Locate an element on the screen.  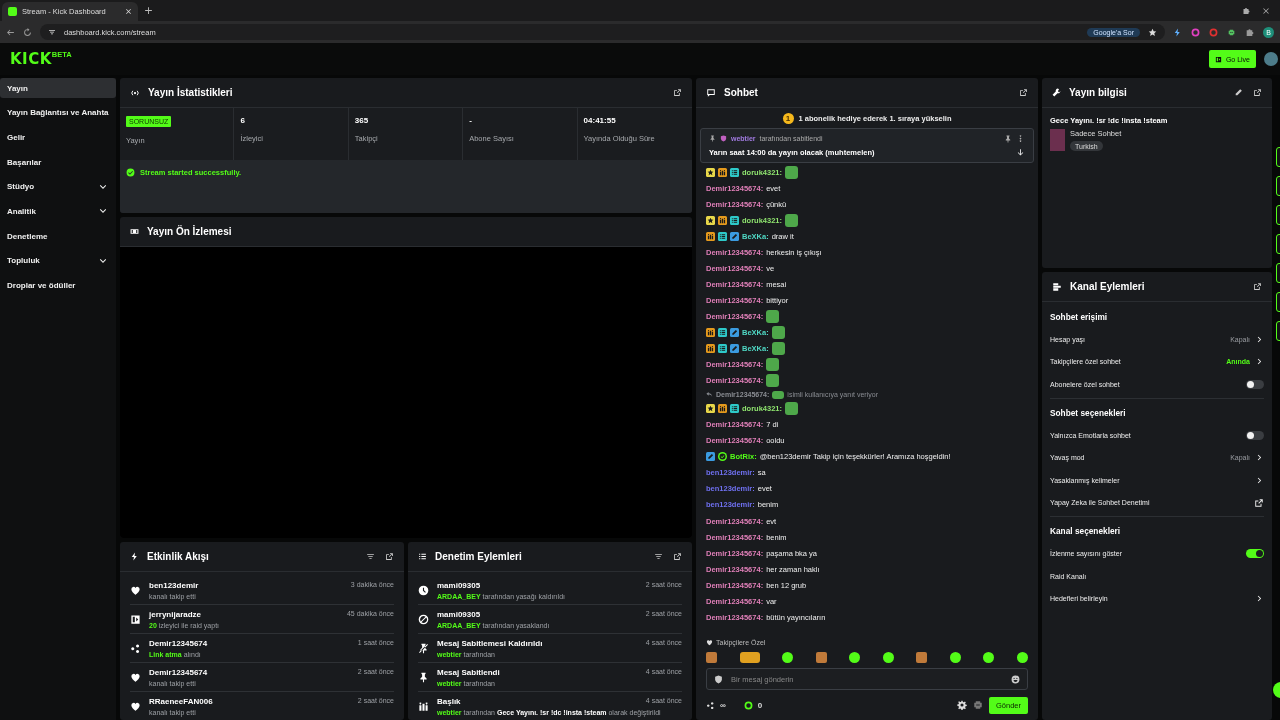
sidebar-item: Yayın Bağlantısı ve Anahta is located at coordinates (58, 112).